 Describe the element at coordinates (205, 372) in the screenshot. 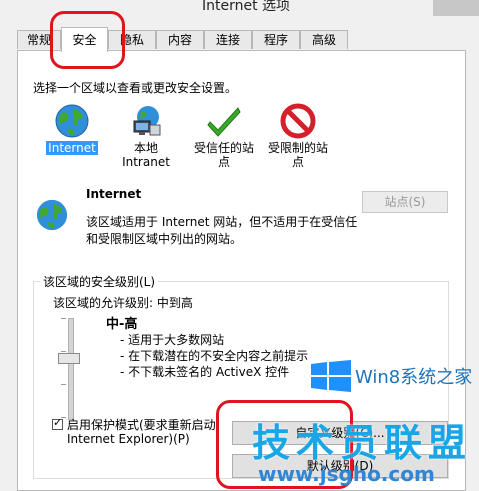

I see `level-bullet: - 不下载未签名的 ActiveX 控件` at that location.